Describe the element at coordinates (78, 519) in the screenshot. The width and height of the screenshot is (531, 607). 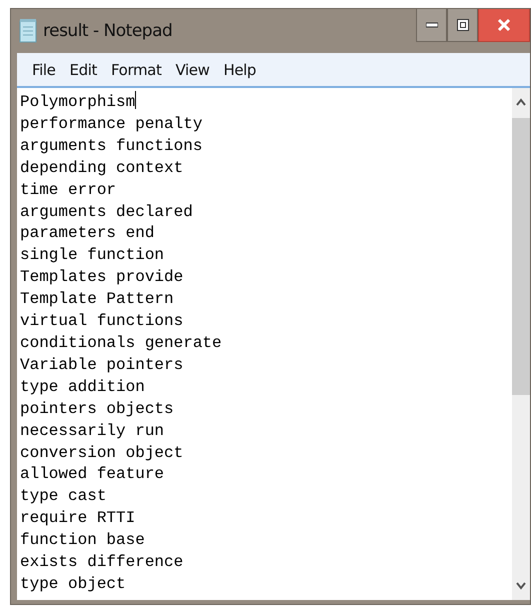
I see `text-line: require RTTI` at that location.